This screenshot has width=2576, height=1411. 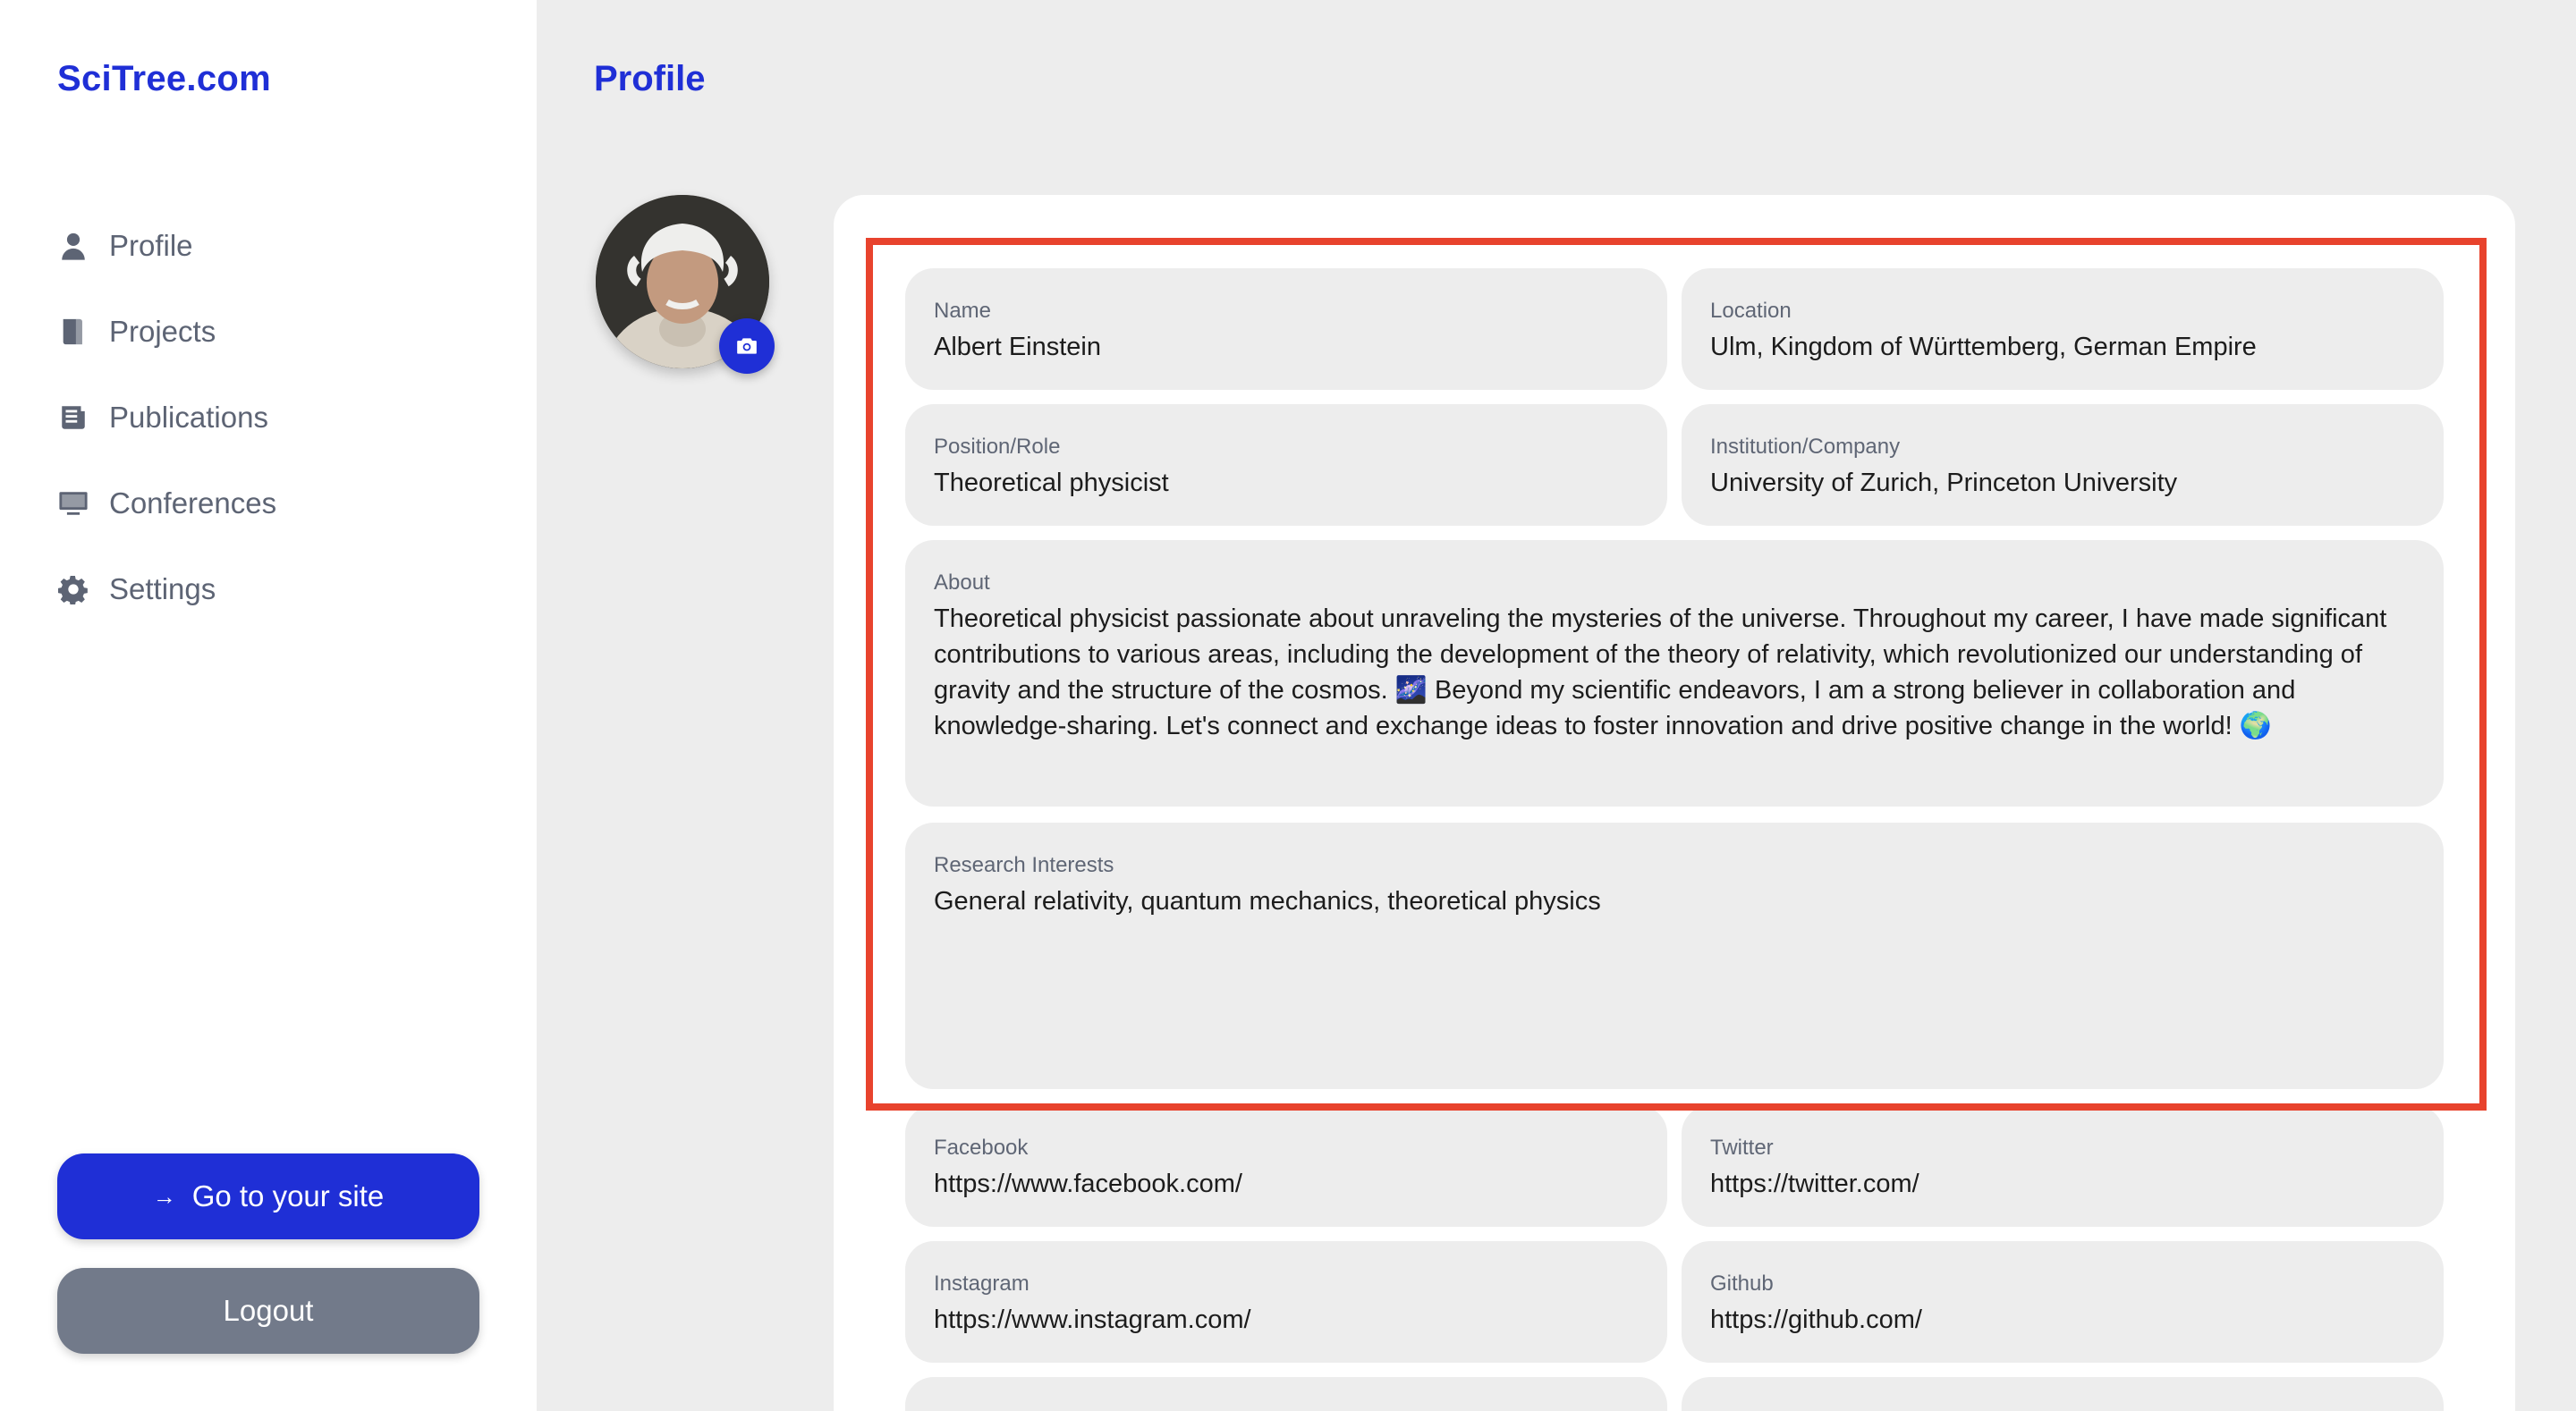 What do you see at coordinates (1051, 483) in the screenshot?
I see `field-value: Theoretical physicist` at bounding box center [1051, 483].